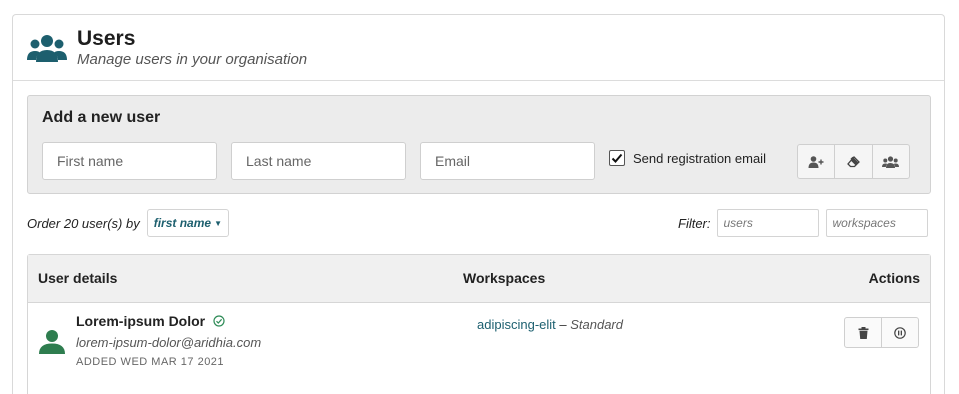  Describe the element at coordinates (699, 158) in the screenshot. I see `send-registration-email-label: Send registration email` at that location.